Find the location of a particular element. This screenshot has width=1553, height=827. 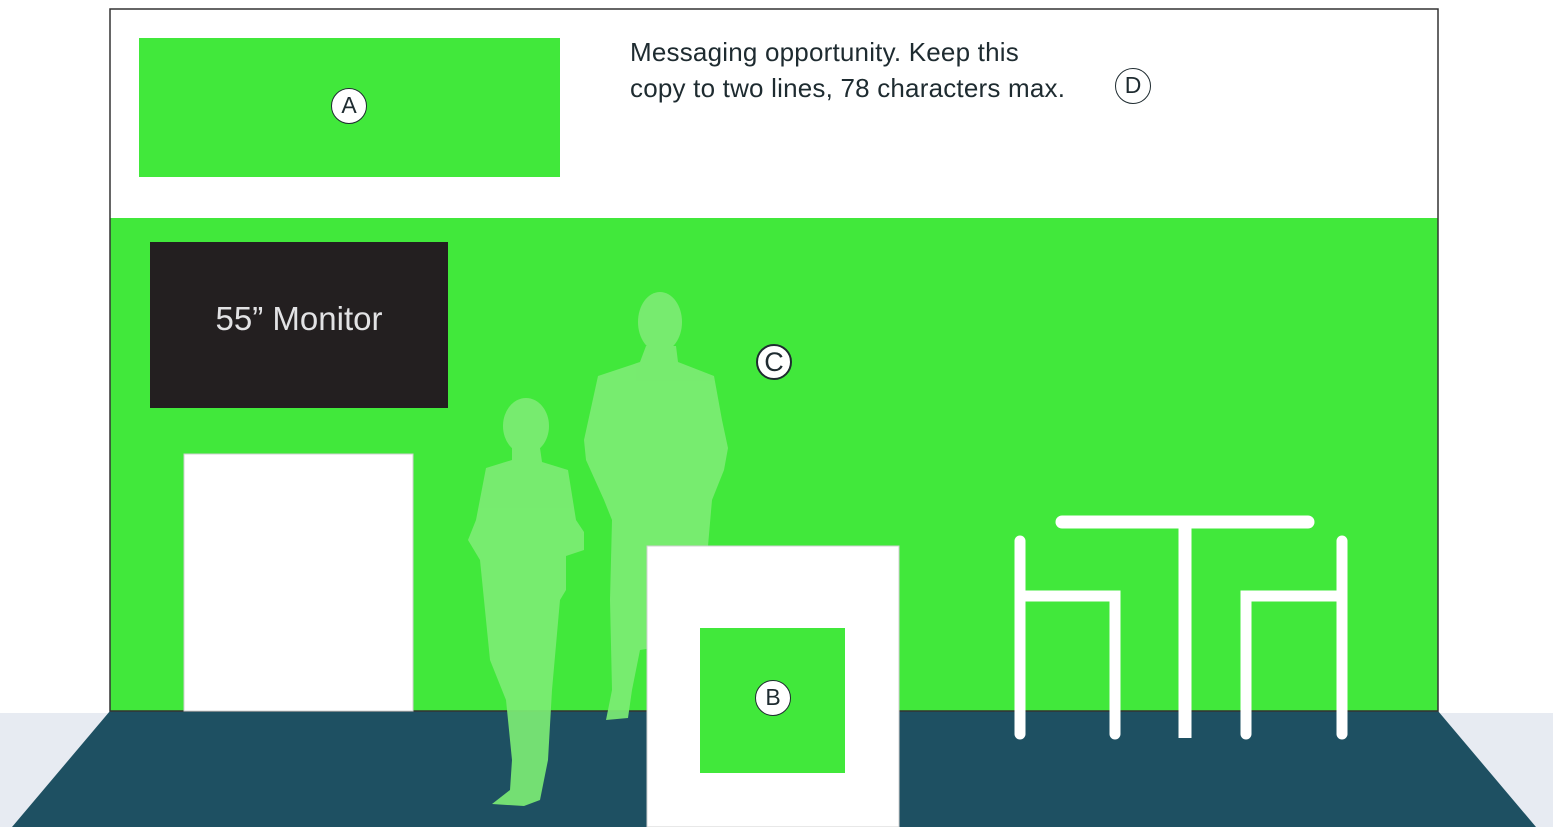

marker-a: A is located at coordinates (349, 106).